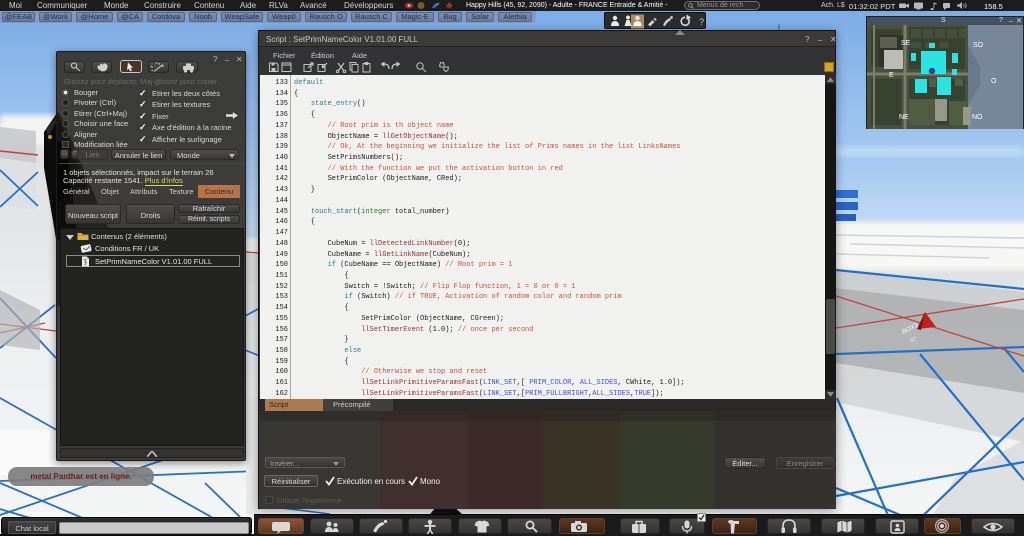 The image size is (1024, 536). Describe the element at coordinates (891, 75) in the screenshot. I see `svg-text: E` at that location.